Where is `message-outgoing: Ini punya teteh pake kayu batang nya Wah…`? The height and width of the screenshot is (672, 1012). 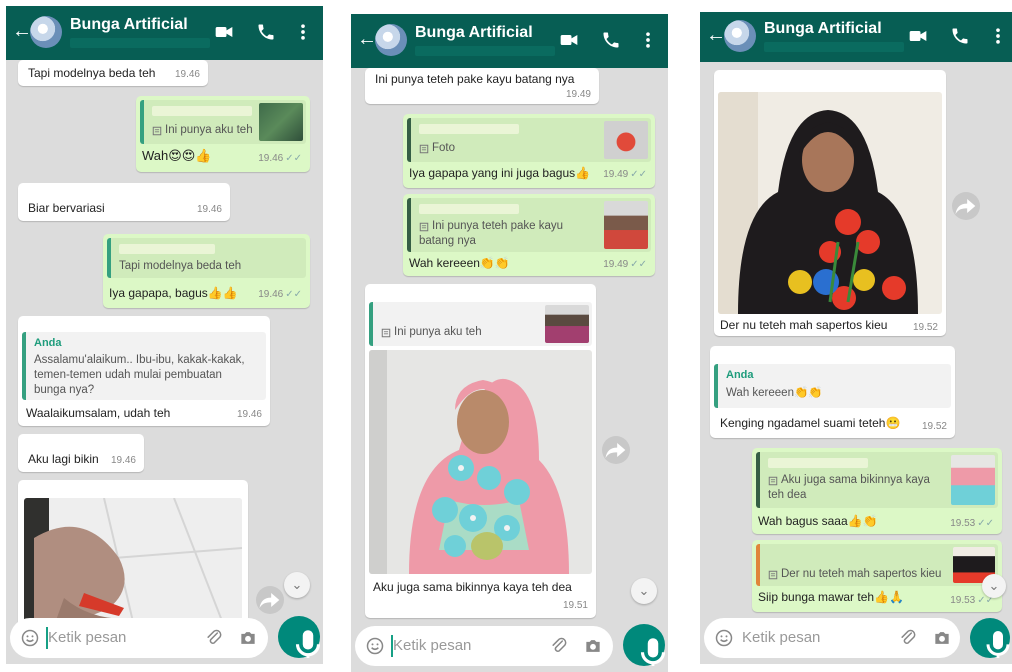 message-outgoing: Ini punya teteh pake kayu batang nya Wah… is located at coordinates (529, 235).